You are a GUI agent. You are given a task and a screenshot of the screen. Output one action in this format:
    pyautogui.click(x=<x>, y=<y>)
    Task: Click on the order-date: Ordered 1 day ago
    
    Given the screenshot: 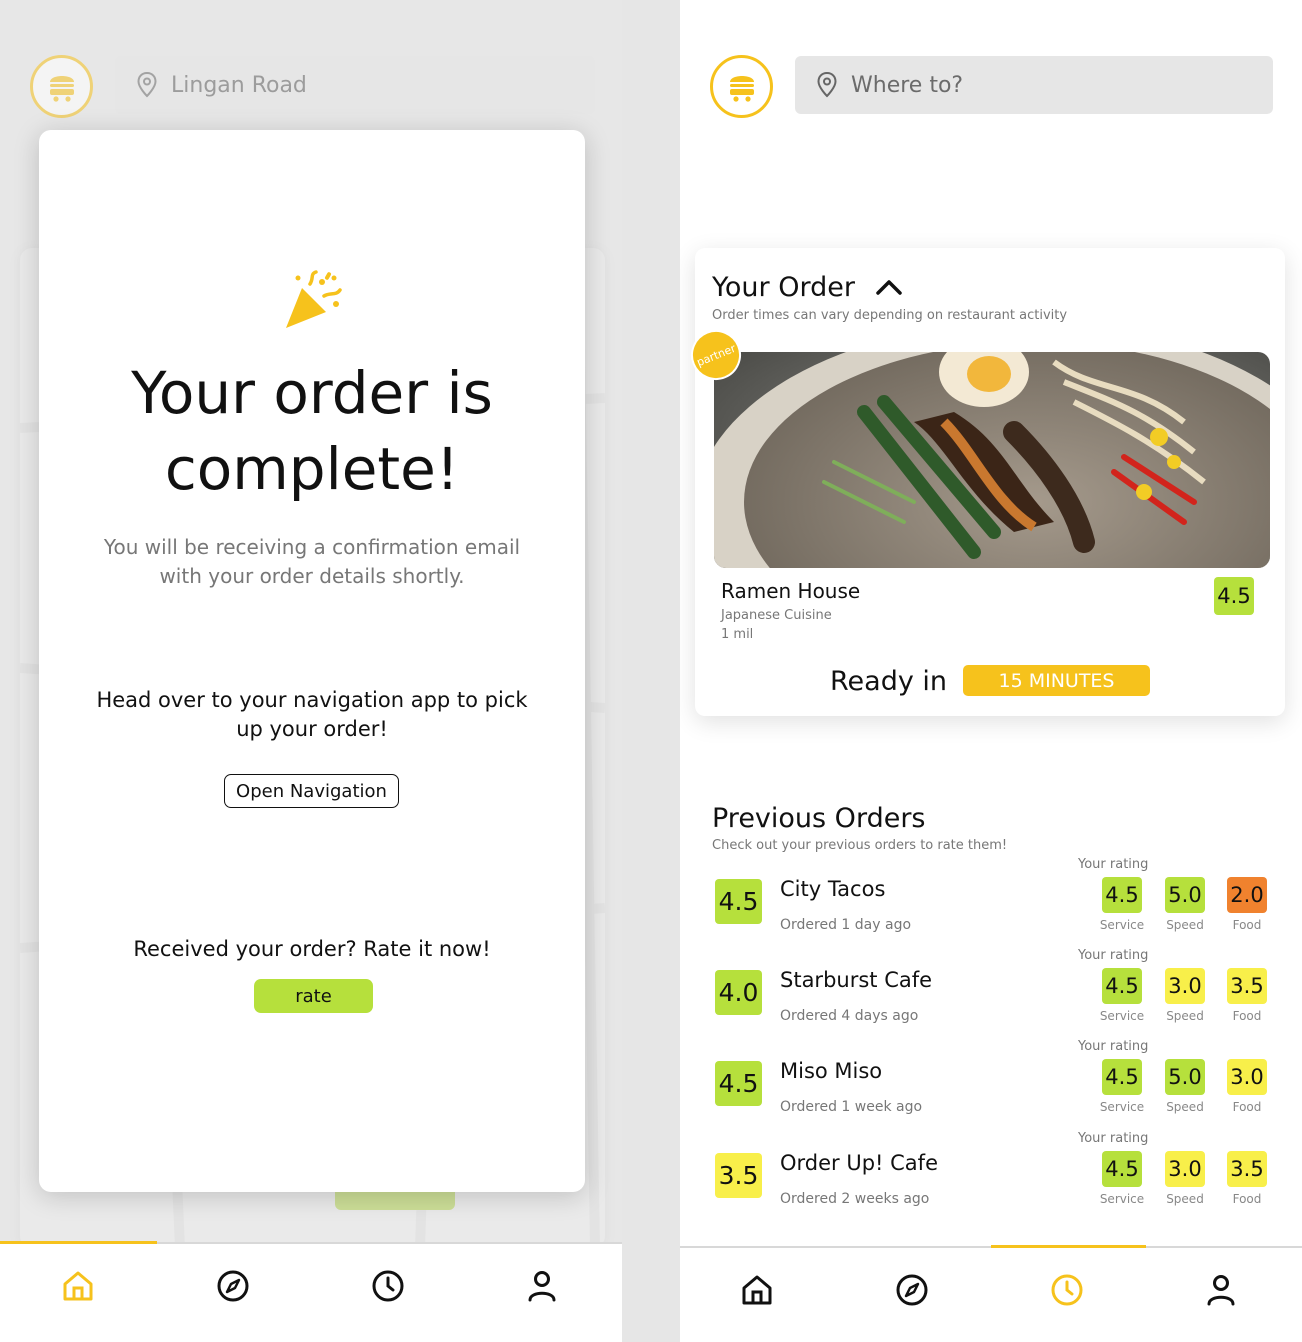 What is the action you would take?
    pyautogui.click(x=846, y=925)
    